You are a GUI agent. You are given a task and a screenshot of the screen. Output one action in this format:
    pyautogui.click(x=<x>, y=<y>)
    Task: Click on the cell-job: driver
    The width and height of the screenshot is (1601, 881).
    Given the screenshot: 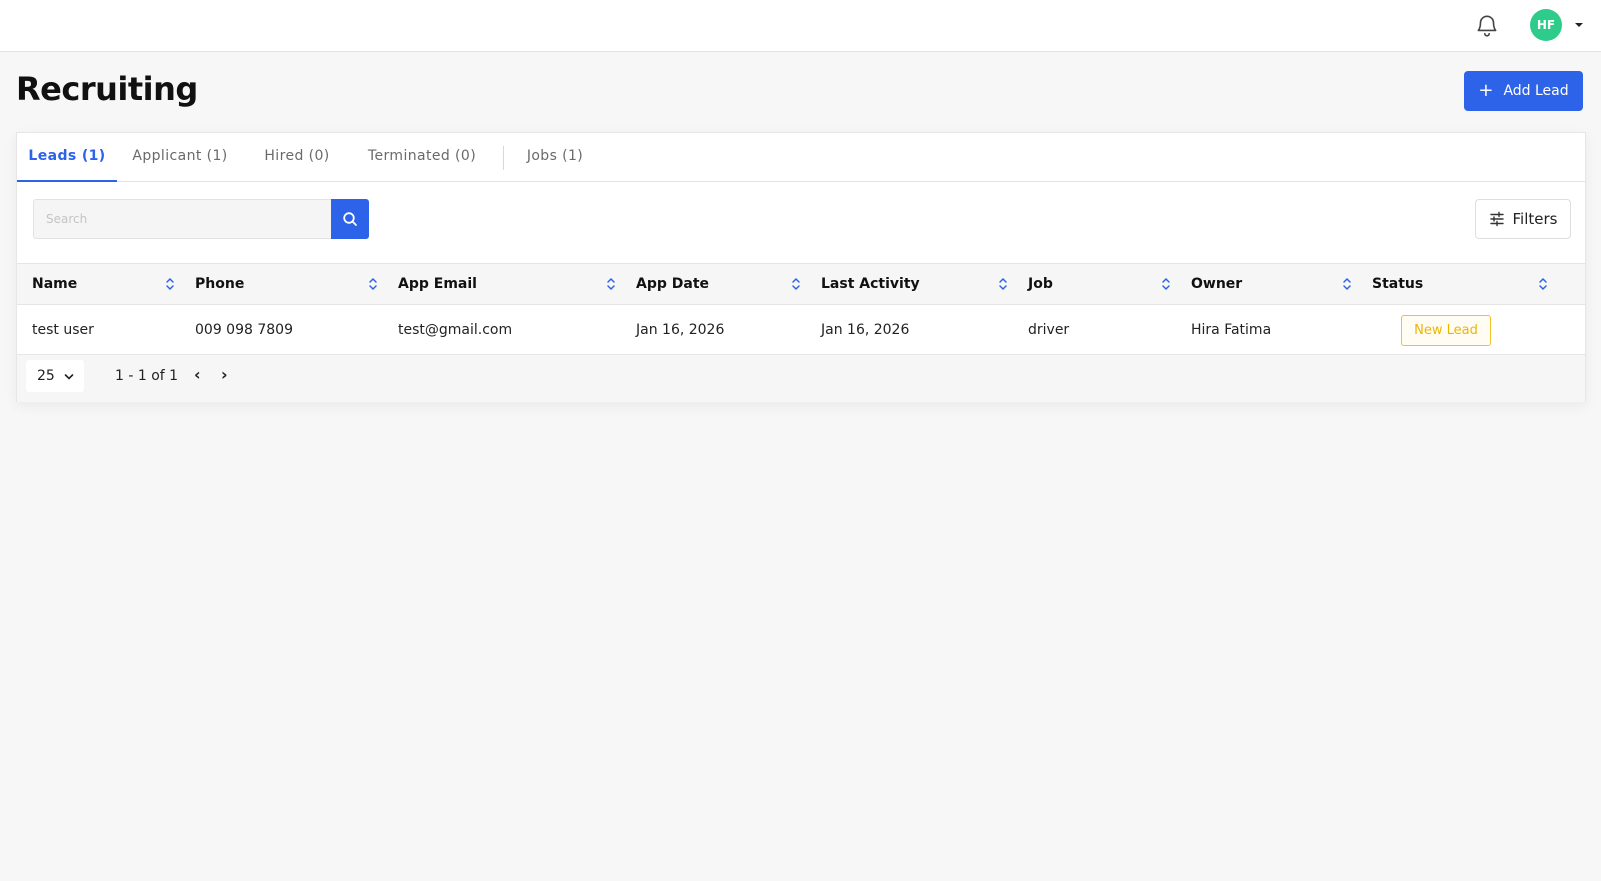 What is the action you would take?
    pyautogui.click(x=1049, y=330)
    